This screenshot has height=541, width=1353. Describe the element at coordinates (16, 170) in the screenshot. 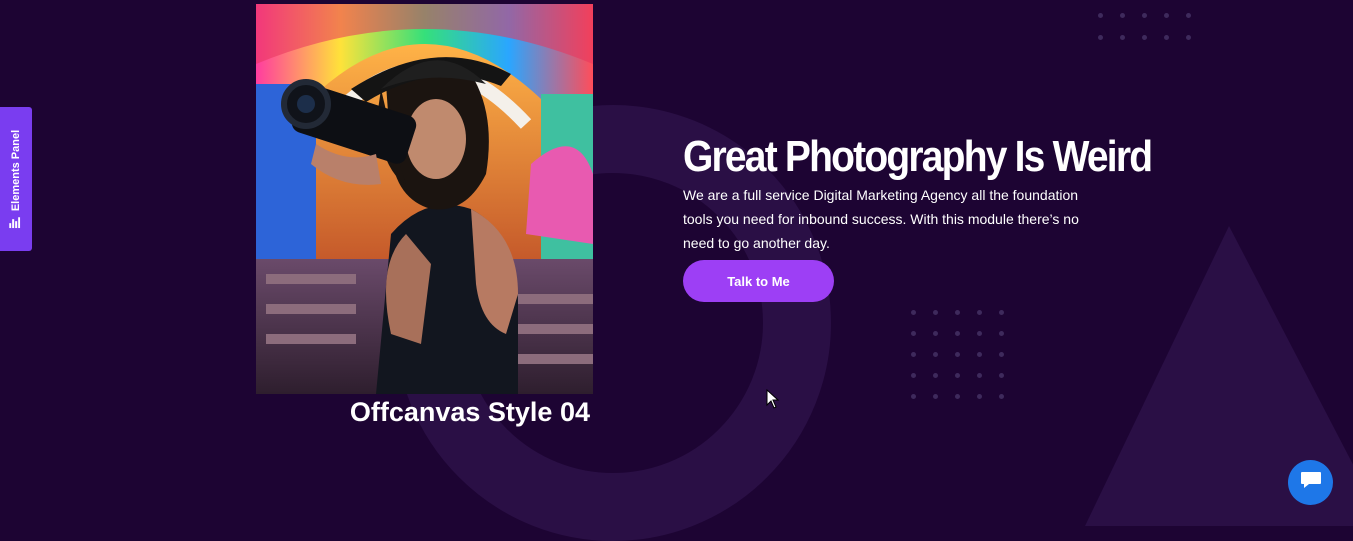

I see `elements-panel-label: Elements Panel` at that location.